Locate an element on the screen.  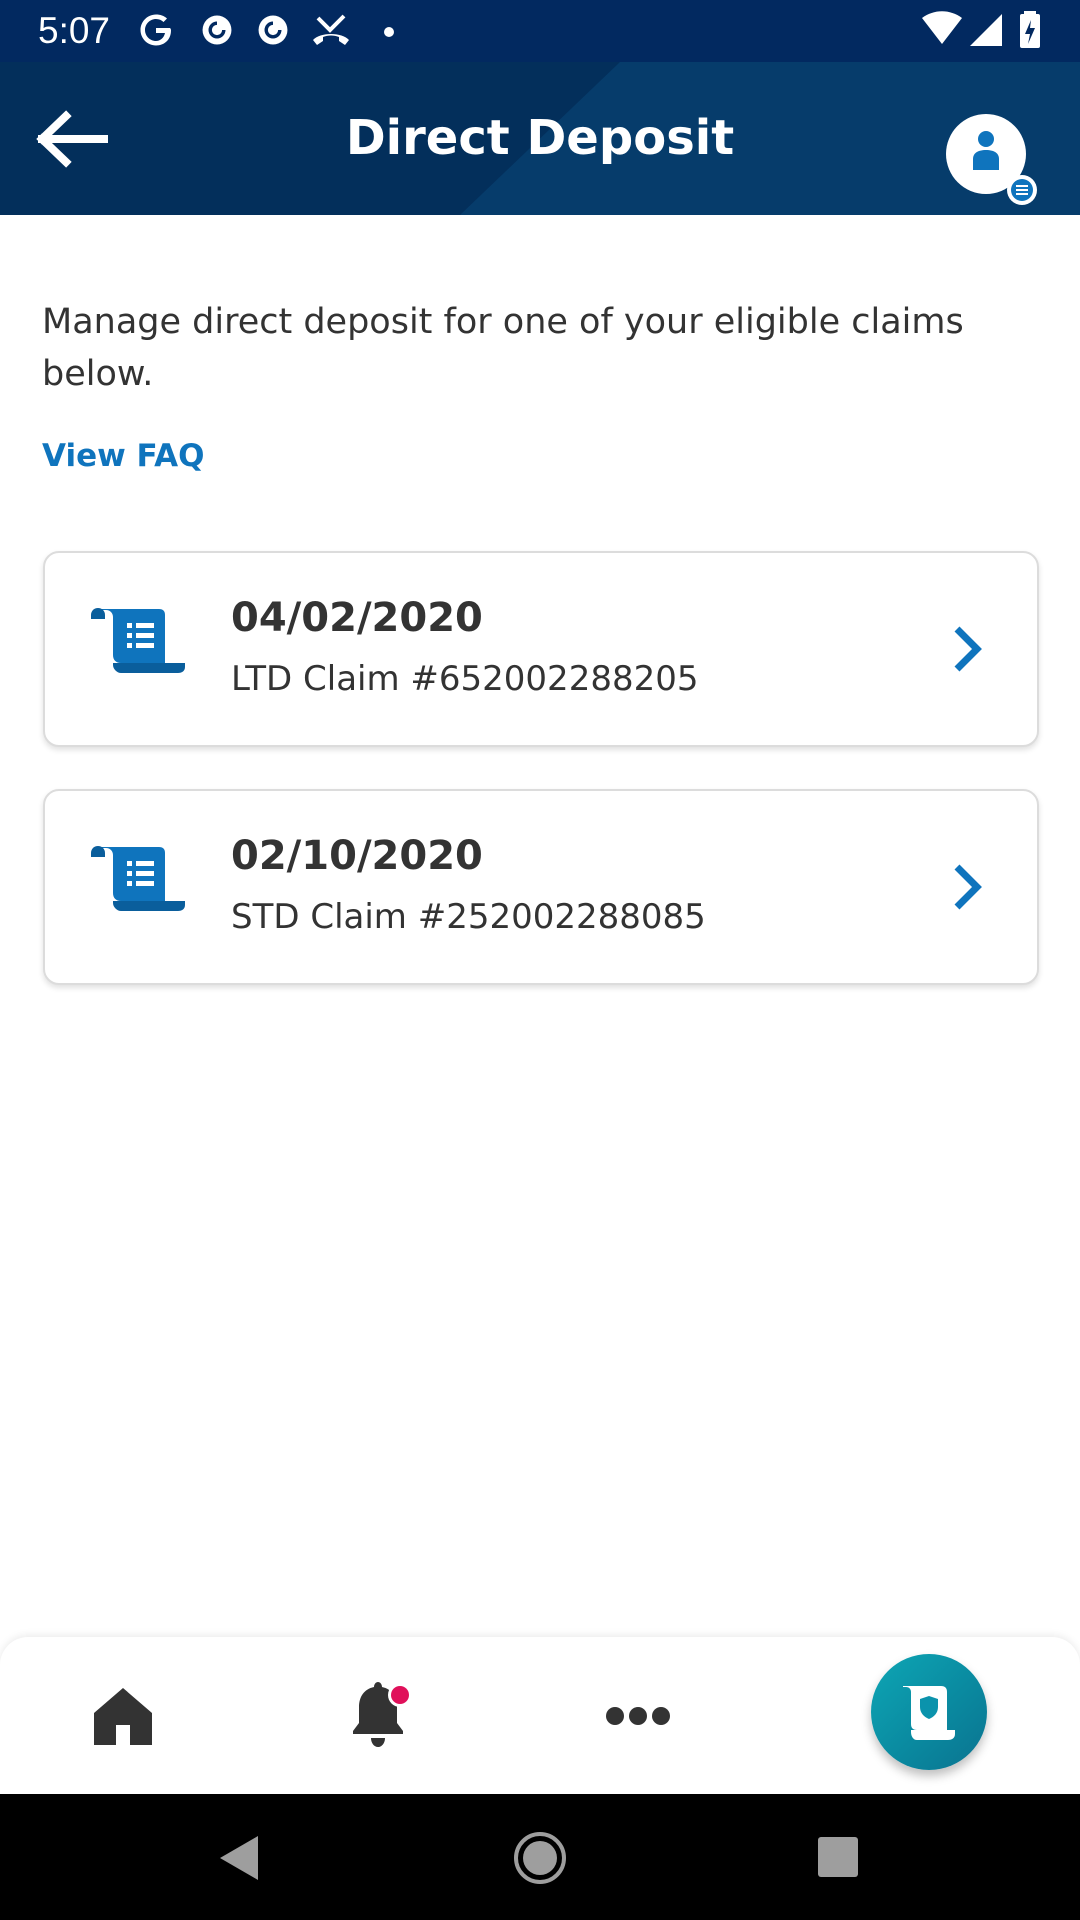
missed-call-icon is located at coordinates (331, 29).